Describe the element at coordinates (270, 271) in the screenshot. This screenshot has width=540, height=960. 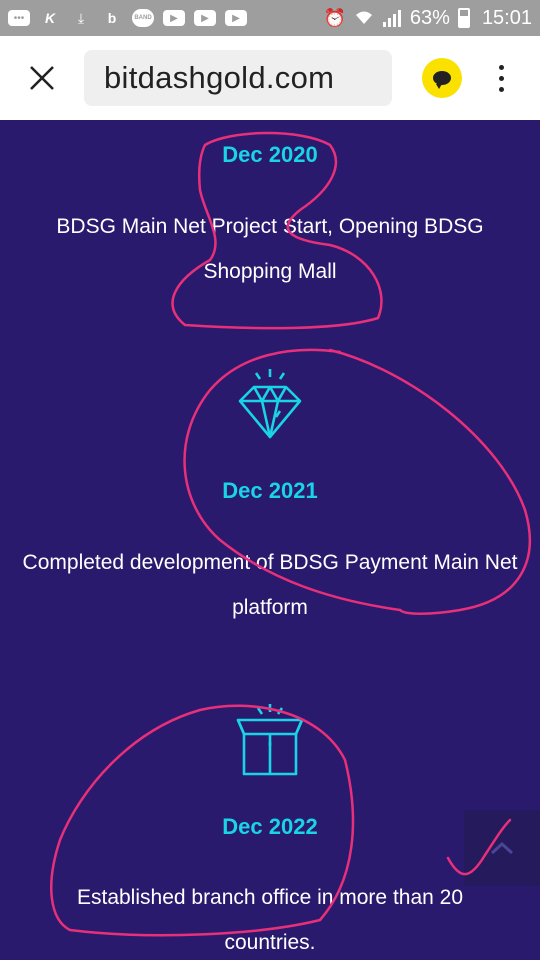
I see `timeline-text-line: Shopping Mall` at that location.